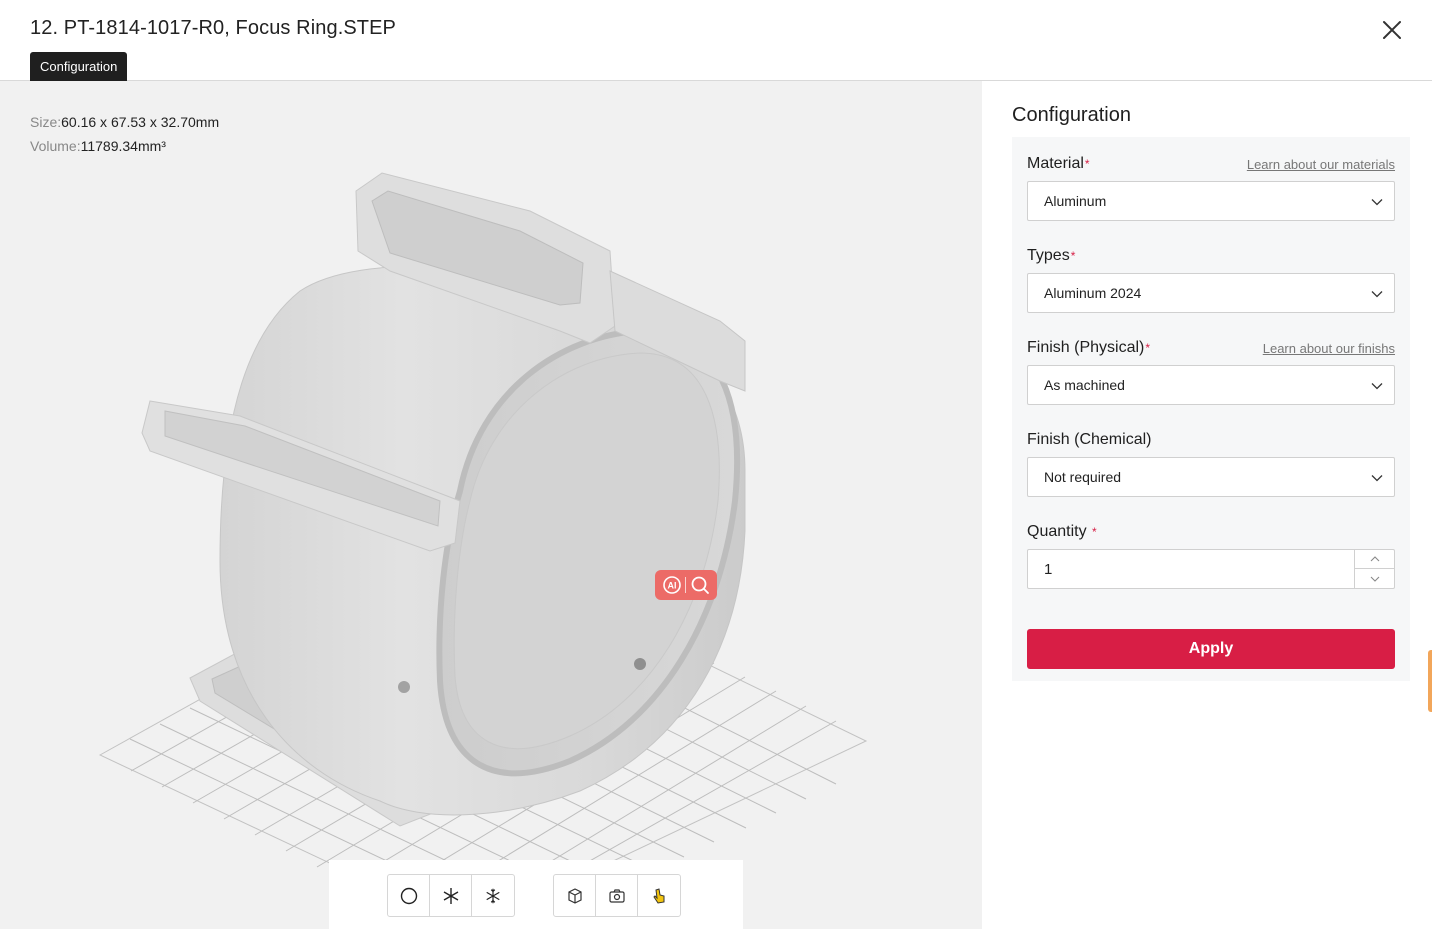  What do you see at coordinates (700, 585) in the screenshot?
I see `search-icon` at bounding box center [700, 585].